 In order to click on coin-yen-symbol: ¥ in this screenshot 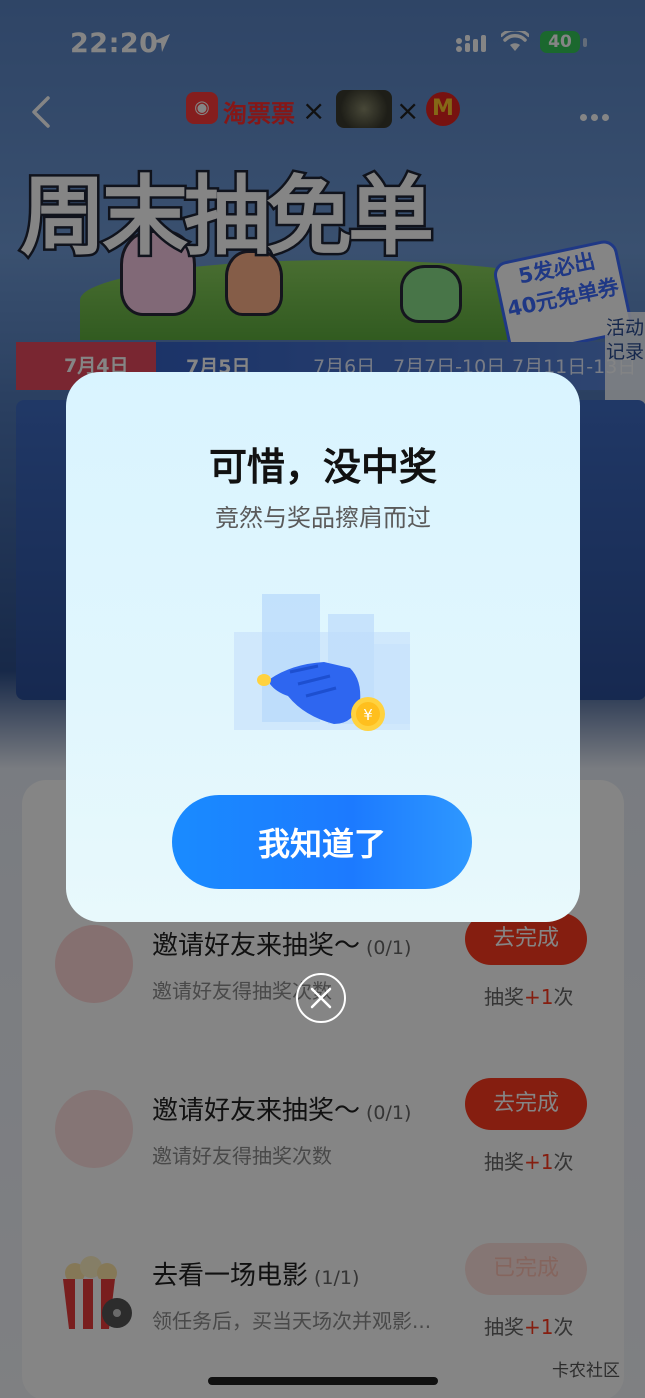, I will do `click(368, 715)`.